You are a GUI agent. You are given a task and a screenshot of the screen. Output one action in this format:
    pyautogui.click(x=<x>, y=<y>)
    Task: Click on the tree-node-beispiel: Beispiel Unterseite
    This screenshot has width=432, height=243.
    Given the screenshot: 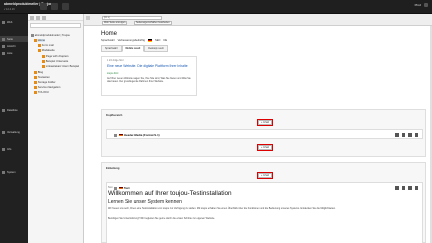 What is the action you would take?
    pyautogui.click(x=55, y=61)
    